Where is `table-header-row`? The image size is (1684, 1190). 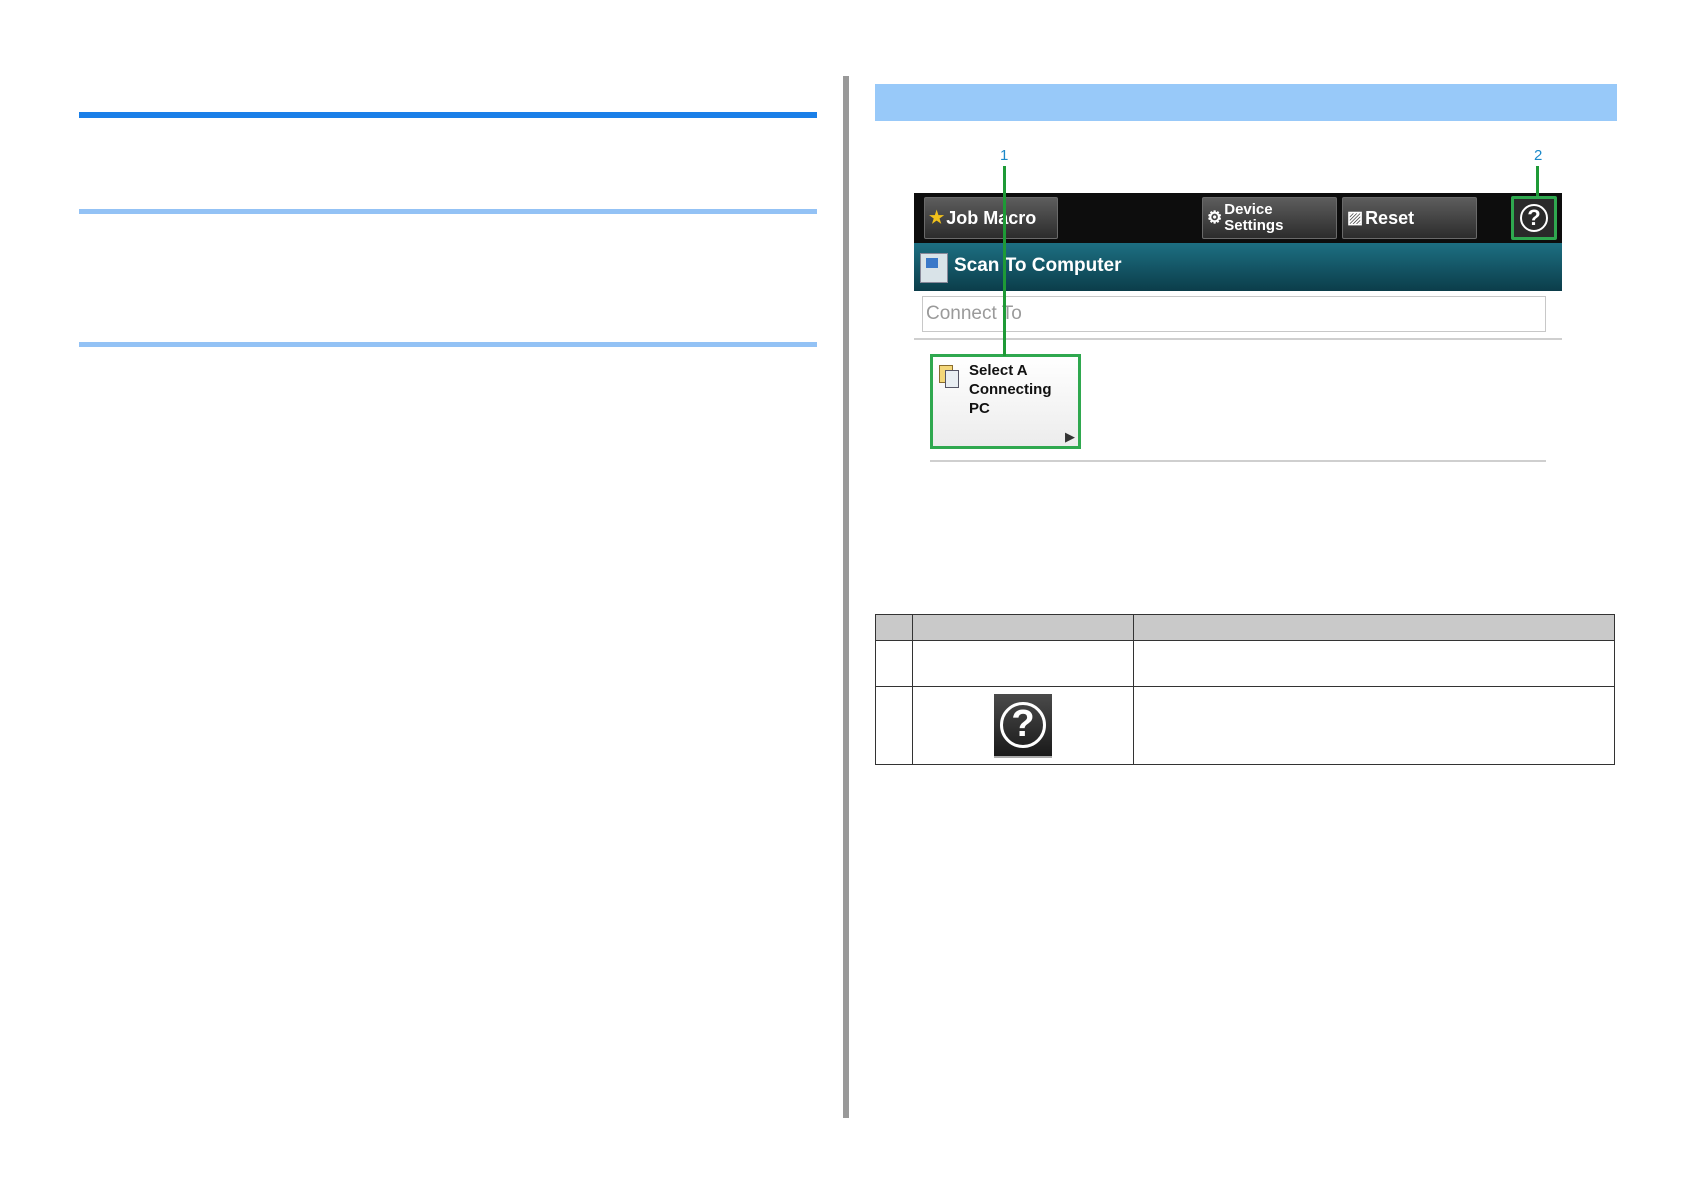
table-header-row is located at coordinates (1245, 627).